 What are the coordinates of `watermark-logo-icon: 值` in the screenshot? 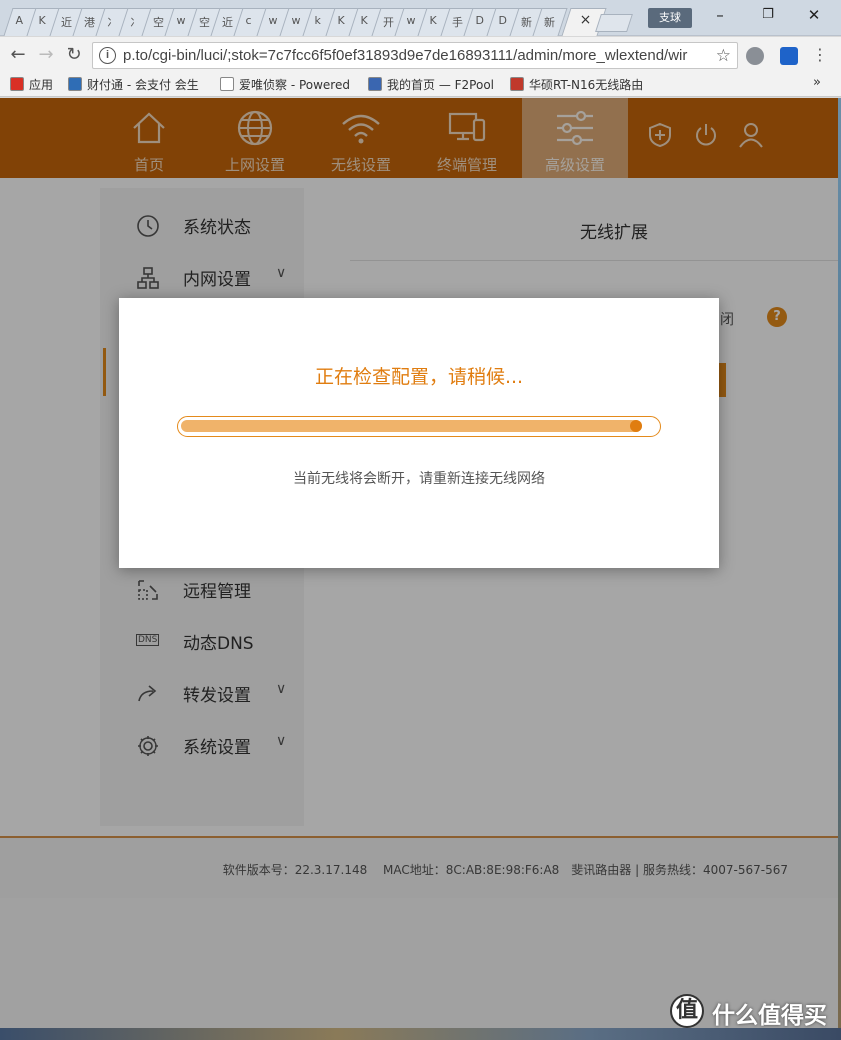 It's located at (687, 1011).